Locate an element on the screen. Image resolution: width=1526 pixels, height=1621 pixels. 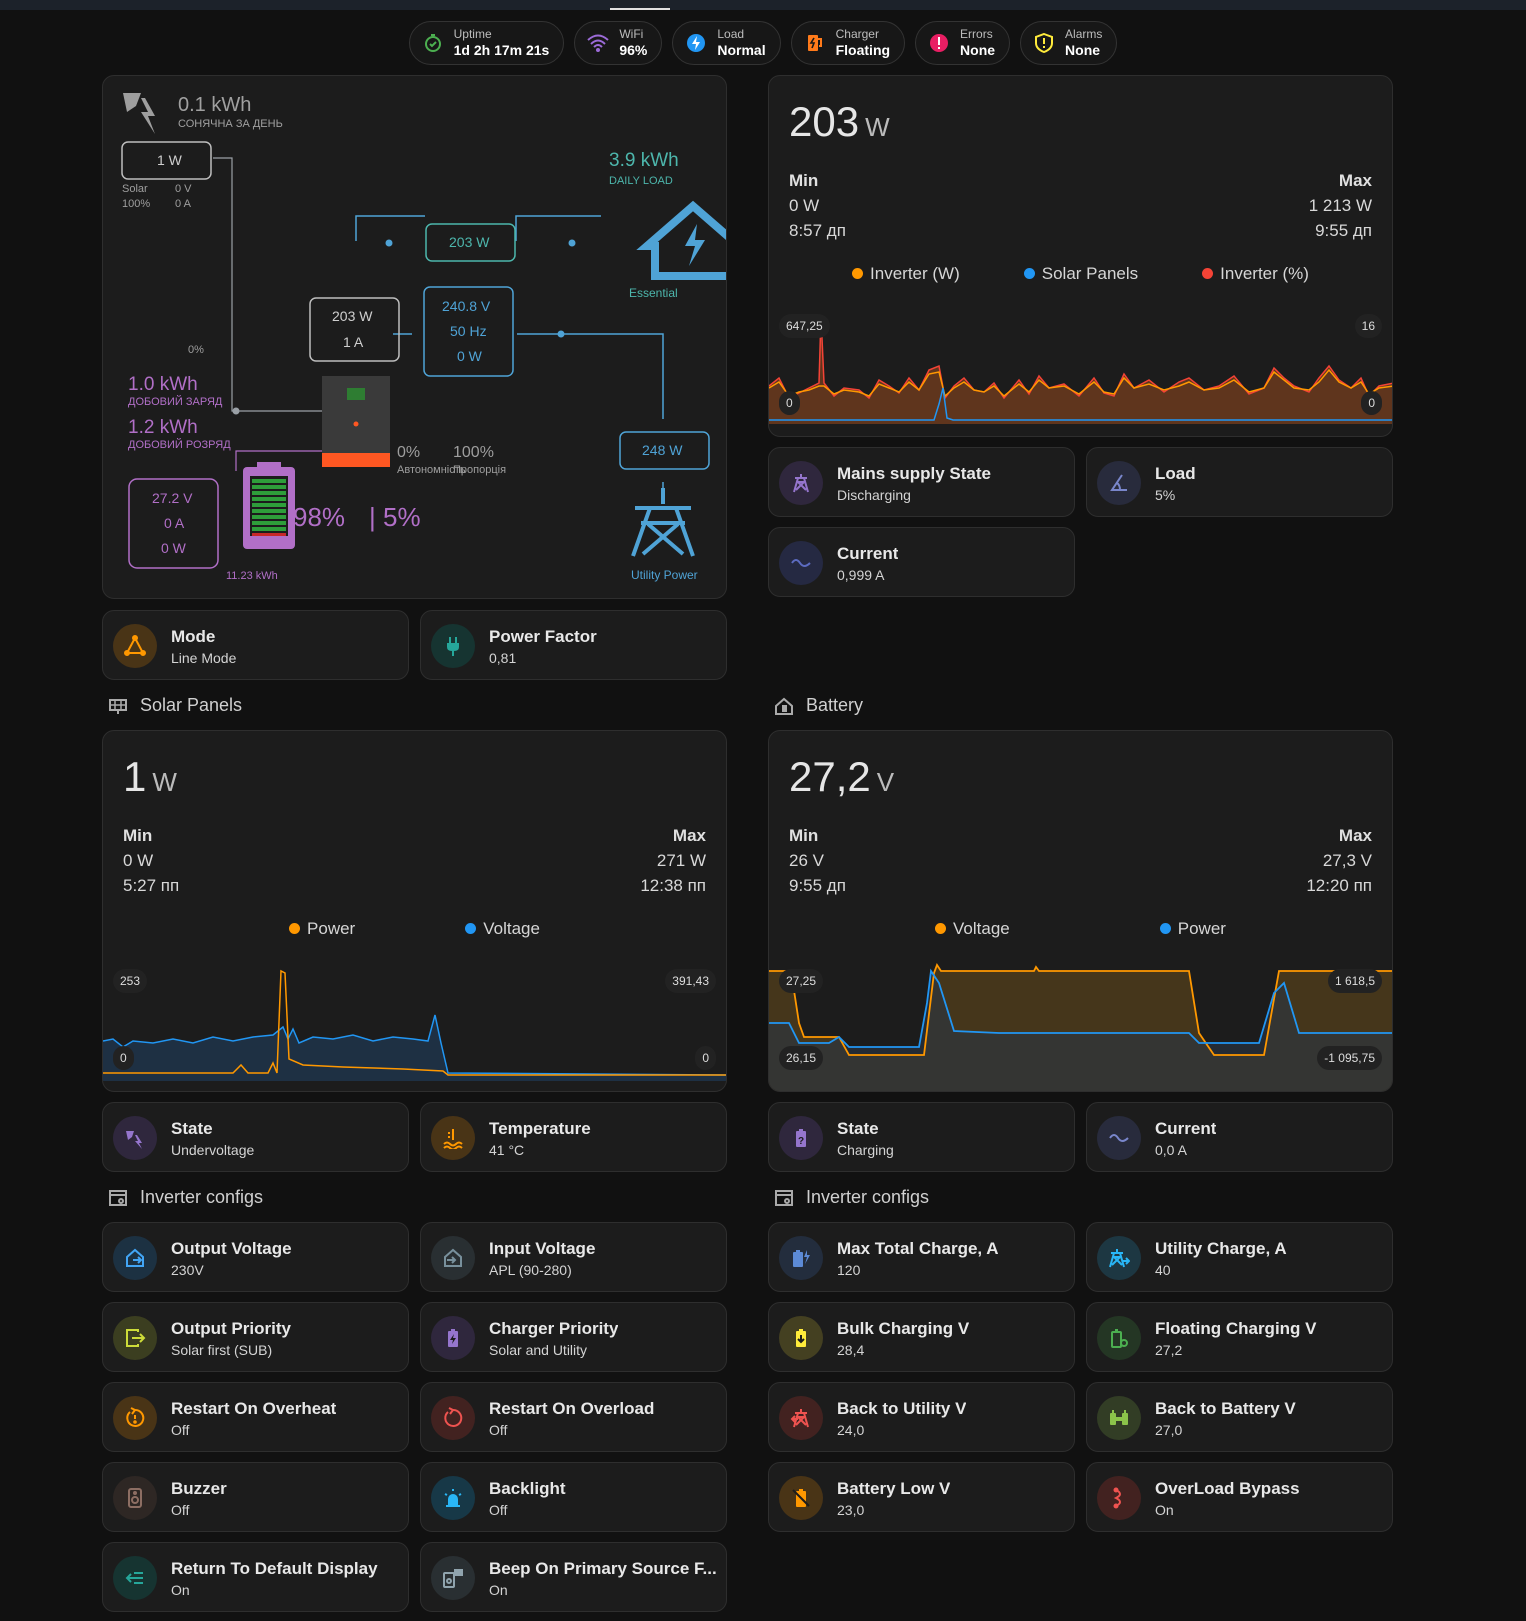
tile-state: Line Mode is located at coordinates (204, 658).